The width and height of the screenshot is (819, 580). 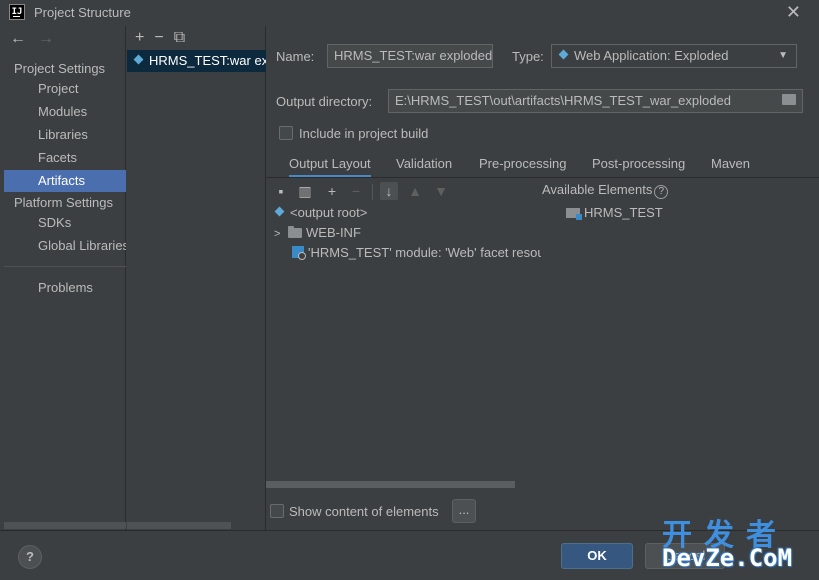 I want to click on available-elements-title: Available Elements, so click(x=597, y=189).